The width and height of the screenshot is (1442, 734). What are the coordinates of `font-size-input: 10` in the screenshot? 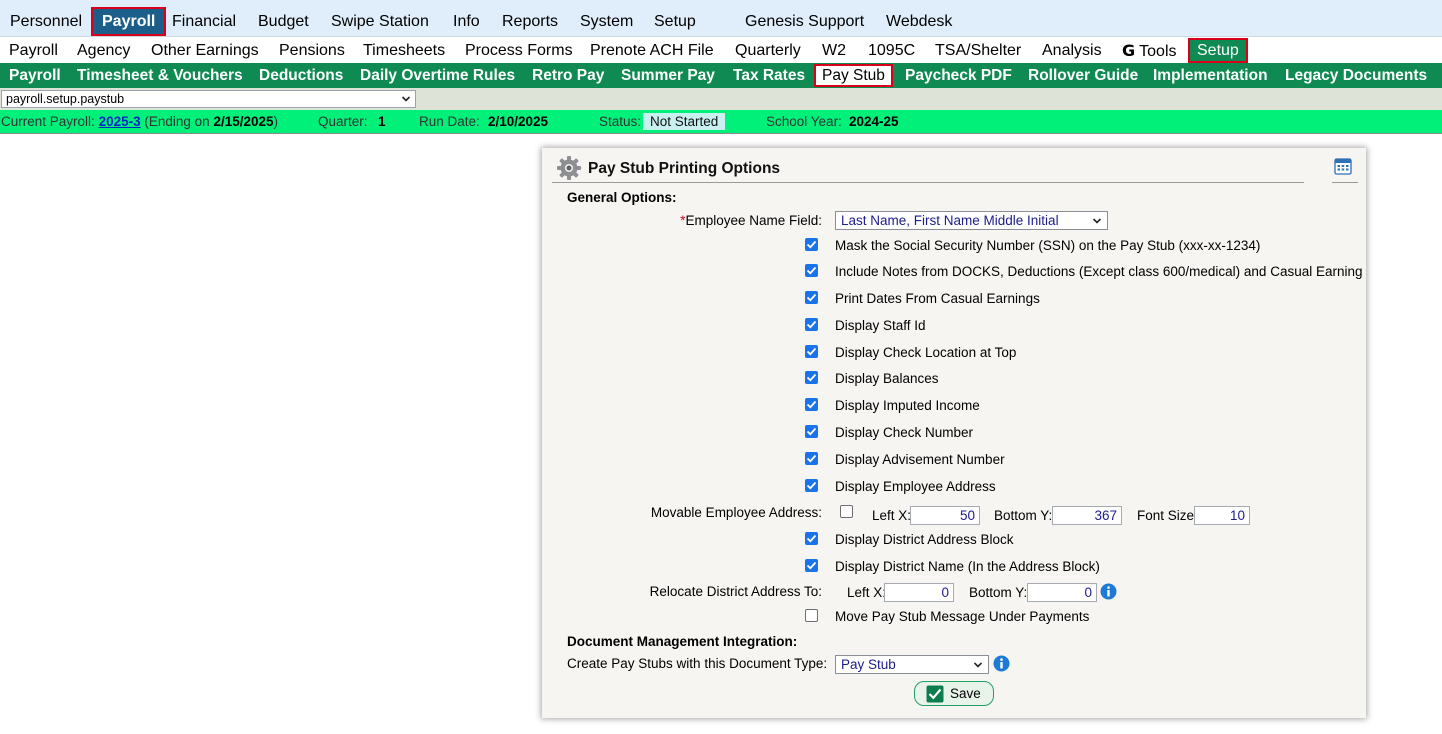 It's located at (1222, 515).